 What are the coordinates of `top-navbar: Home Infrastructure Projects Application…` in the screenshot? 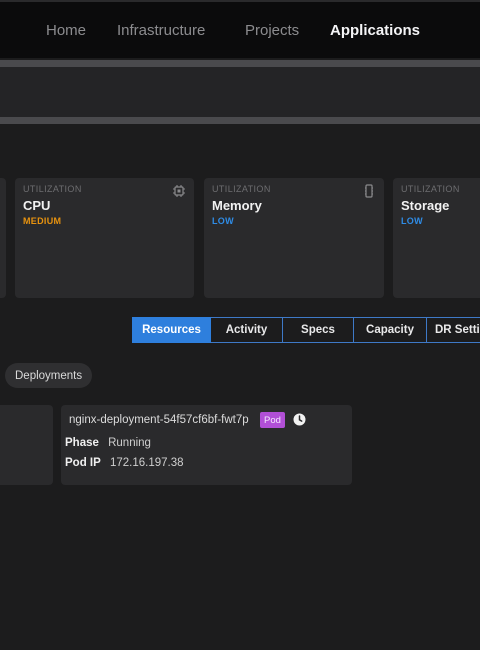 It's located at (240, 29).